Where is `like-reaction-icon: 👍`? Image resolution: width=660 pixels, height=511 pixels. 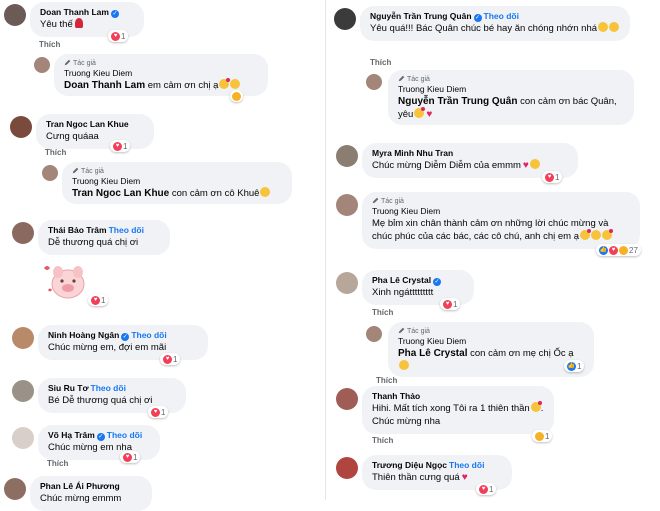
like-reaction-icon: 👍 is located at coordinates (603, 250).